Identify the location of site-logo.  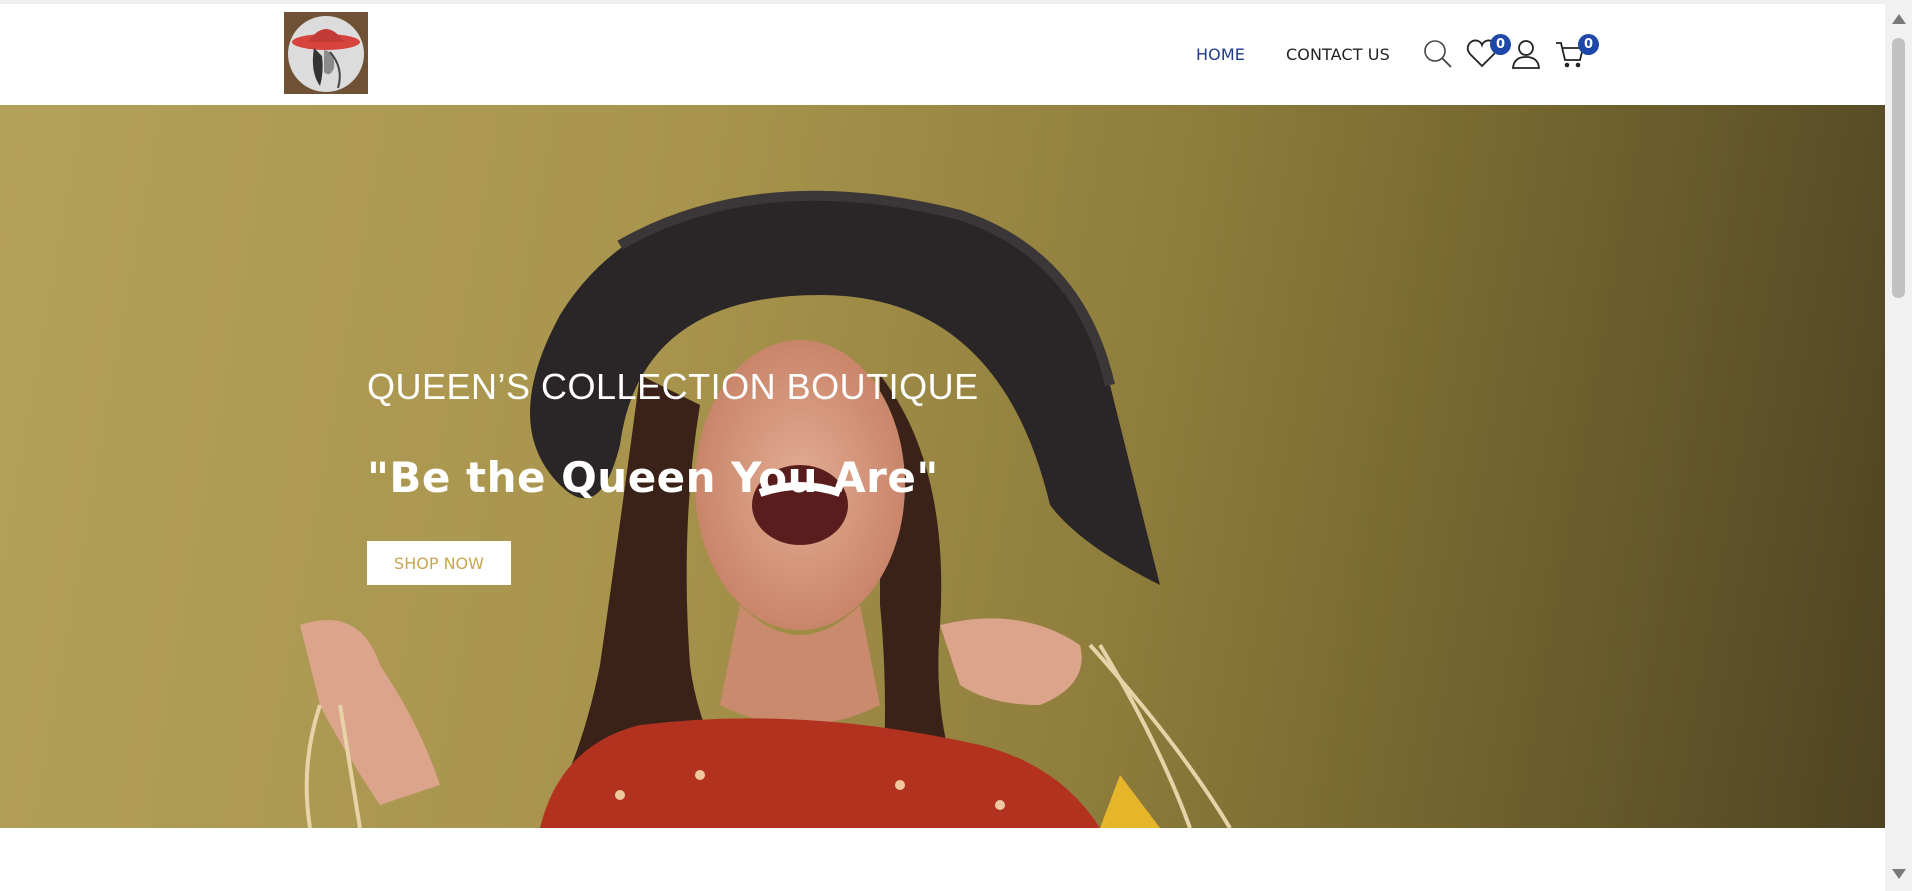
(326, 53).